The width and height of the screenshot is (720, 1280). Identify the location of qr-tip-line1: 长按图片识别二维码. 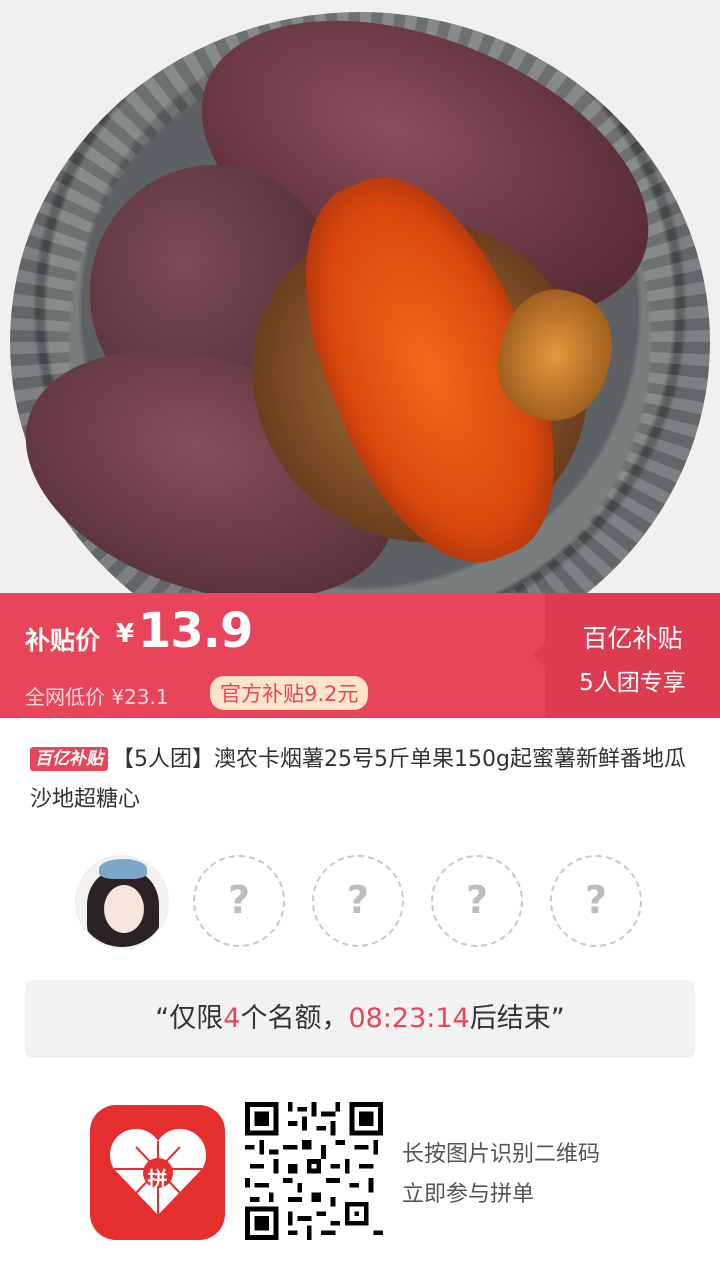
(501, 1154).